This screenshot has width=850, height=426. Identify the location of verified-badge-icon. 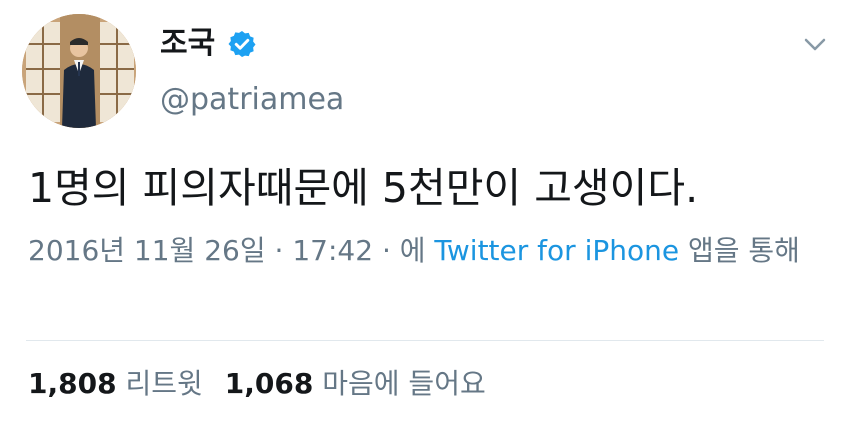
(242, 44).